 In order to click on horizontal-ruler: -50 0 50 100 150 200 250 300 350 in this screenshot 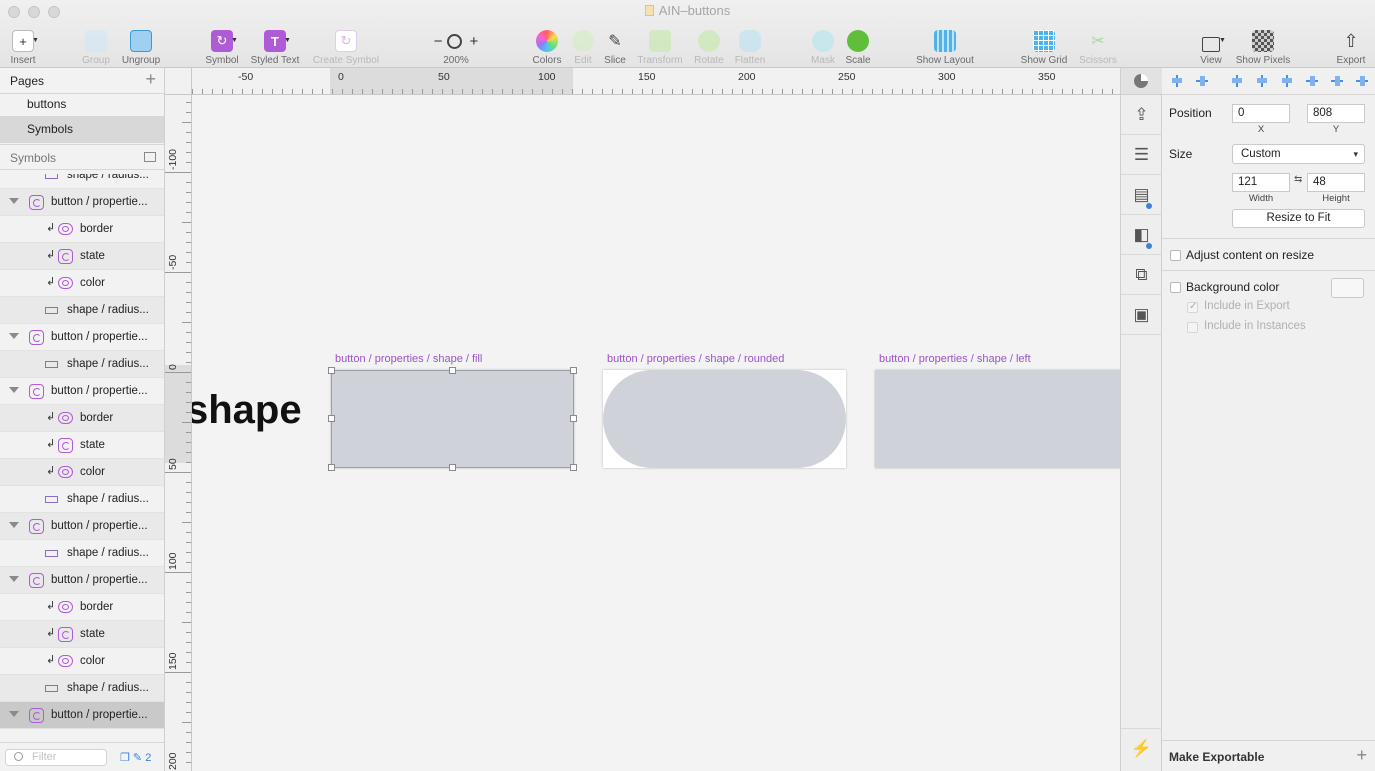, I will do `click(642, 81)`.